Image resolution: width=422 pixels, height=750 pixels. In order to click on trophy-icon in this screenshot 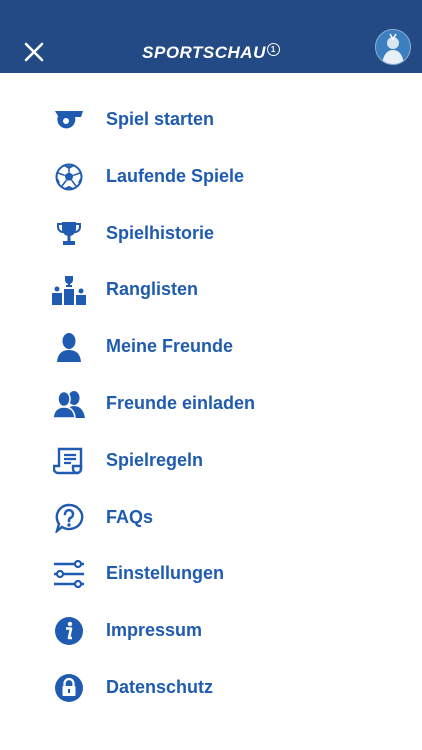, I will do `click(69, 234)`.